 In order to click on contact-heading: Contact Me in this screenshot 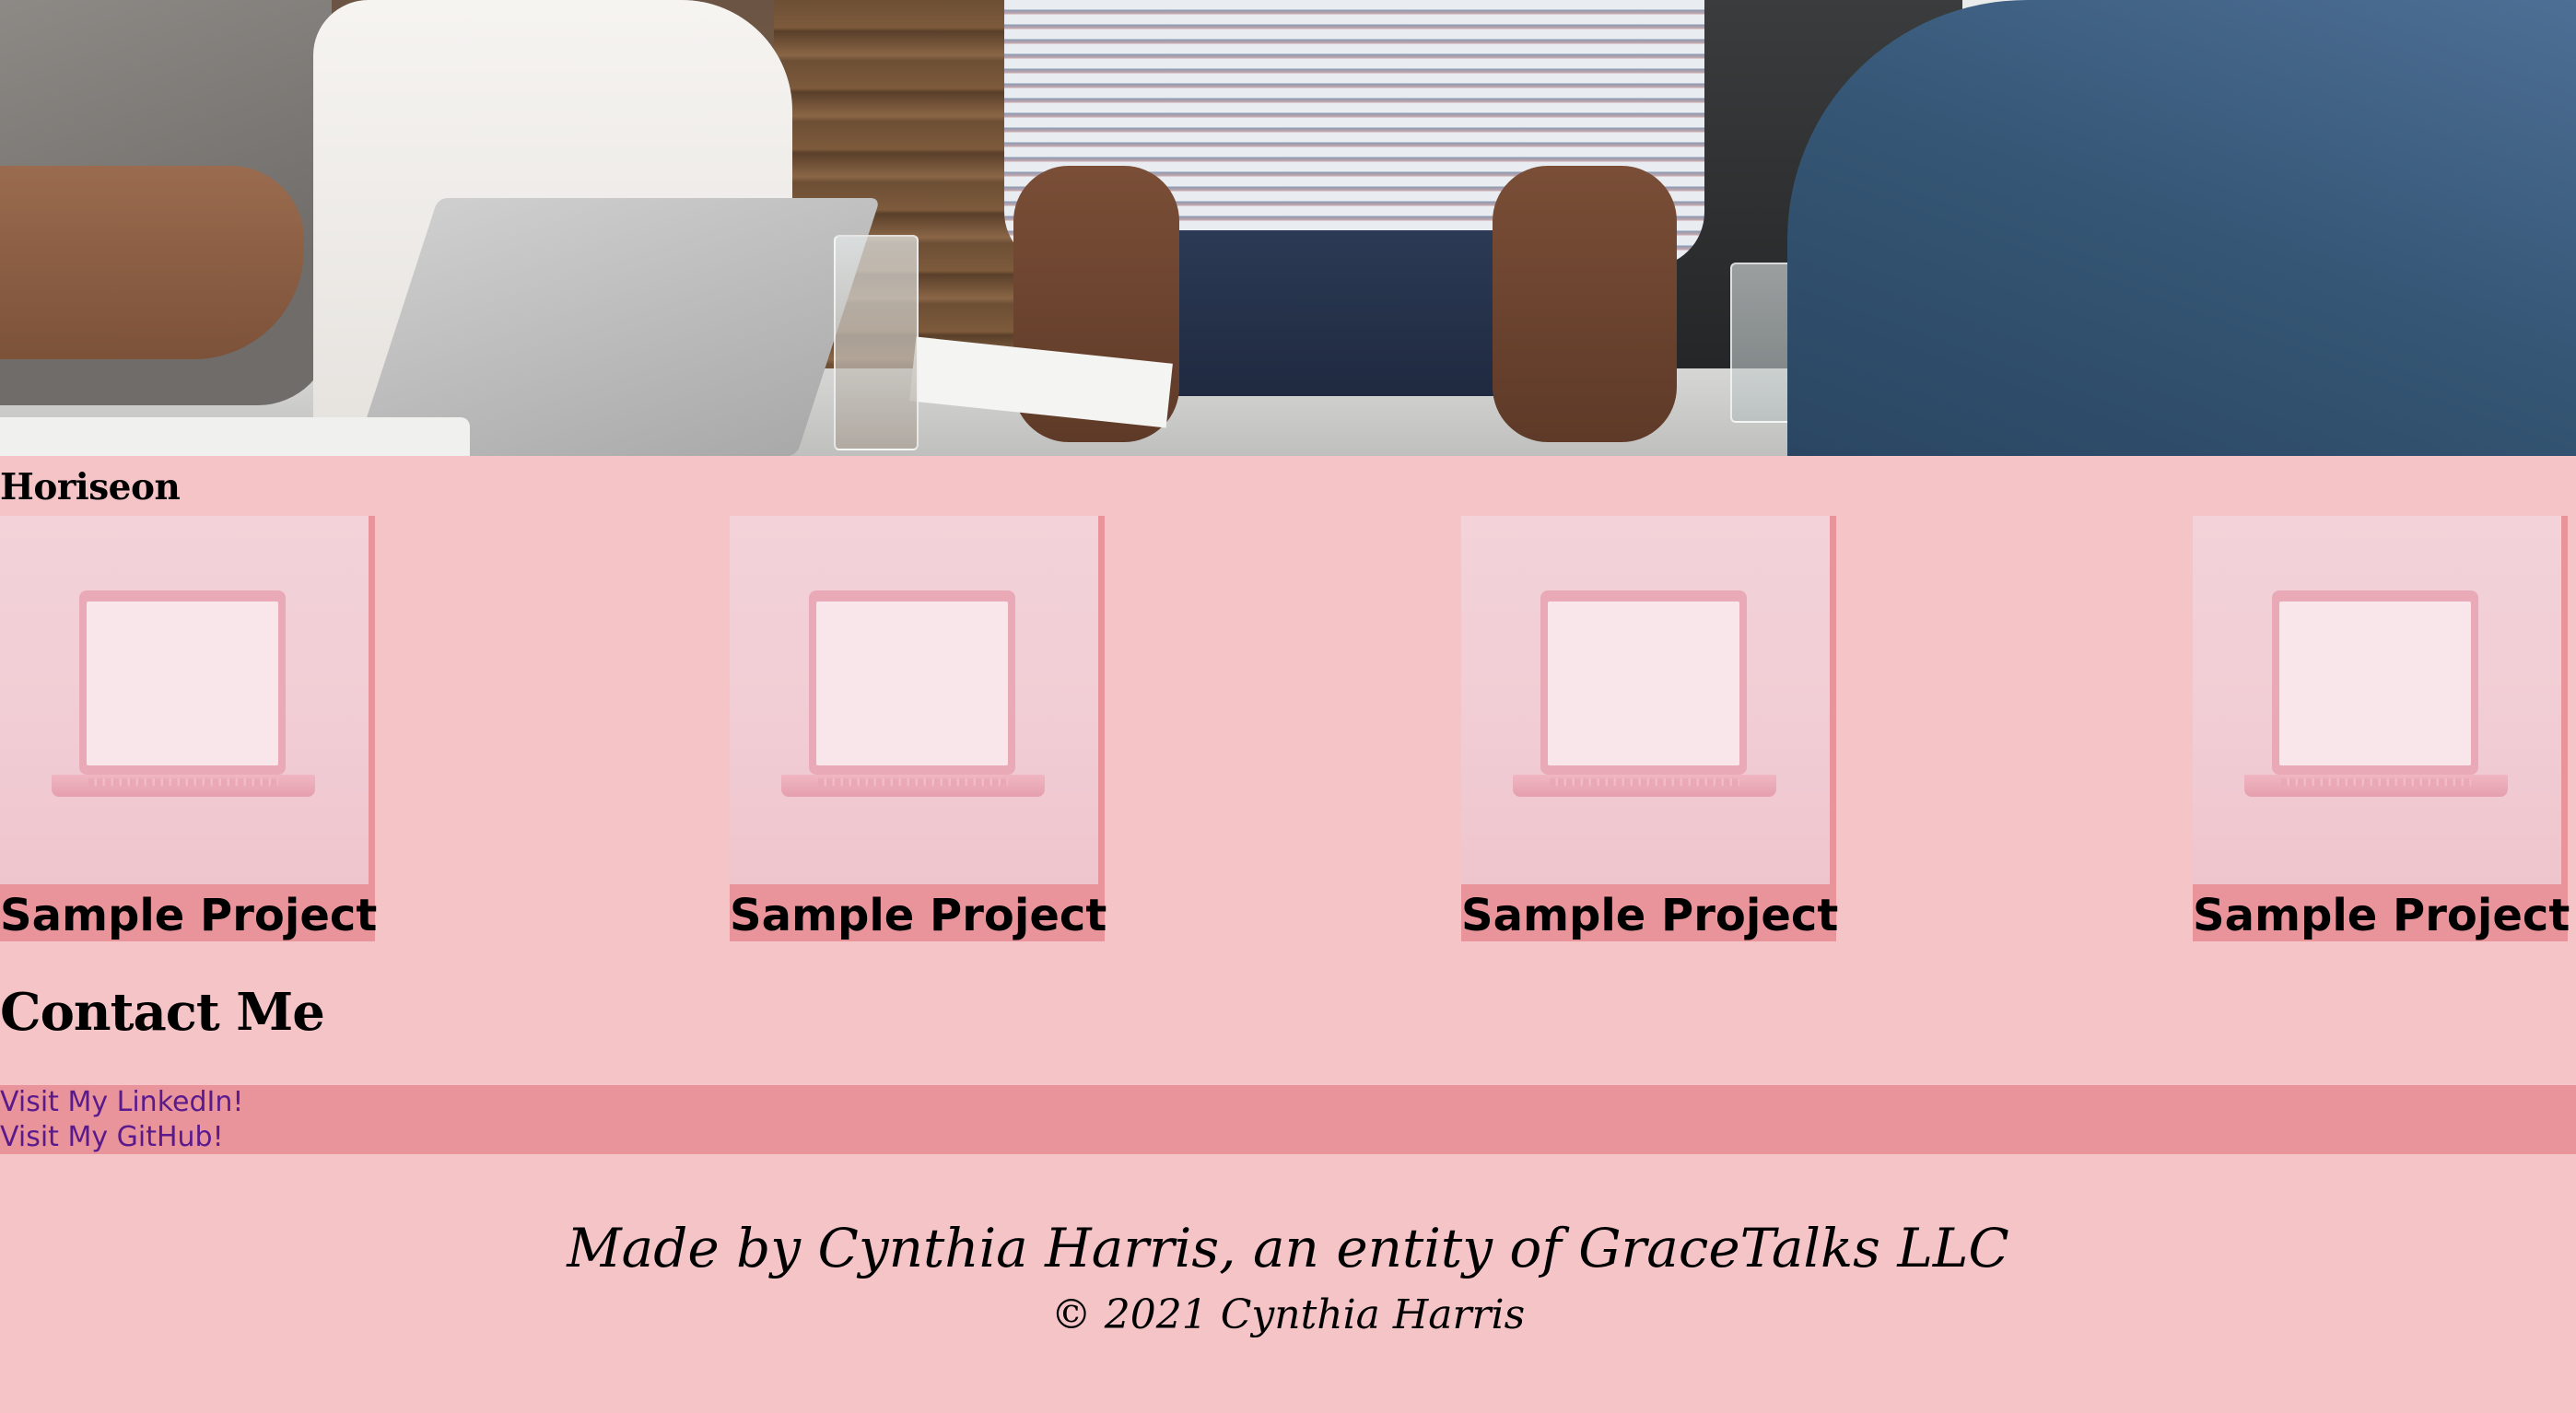, I will do `click(162, 1013)`.